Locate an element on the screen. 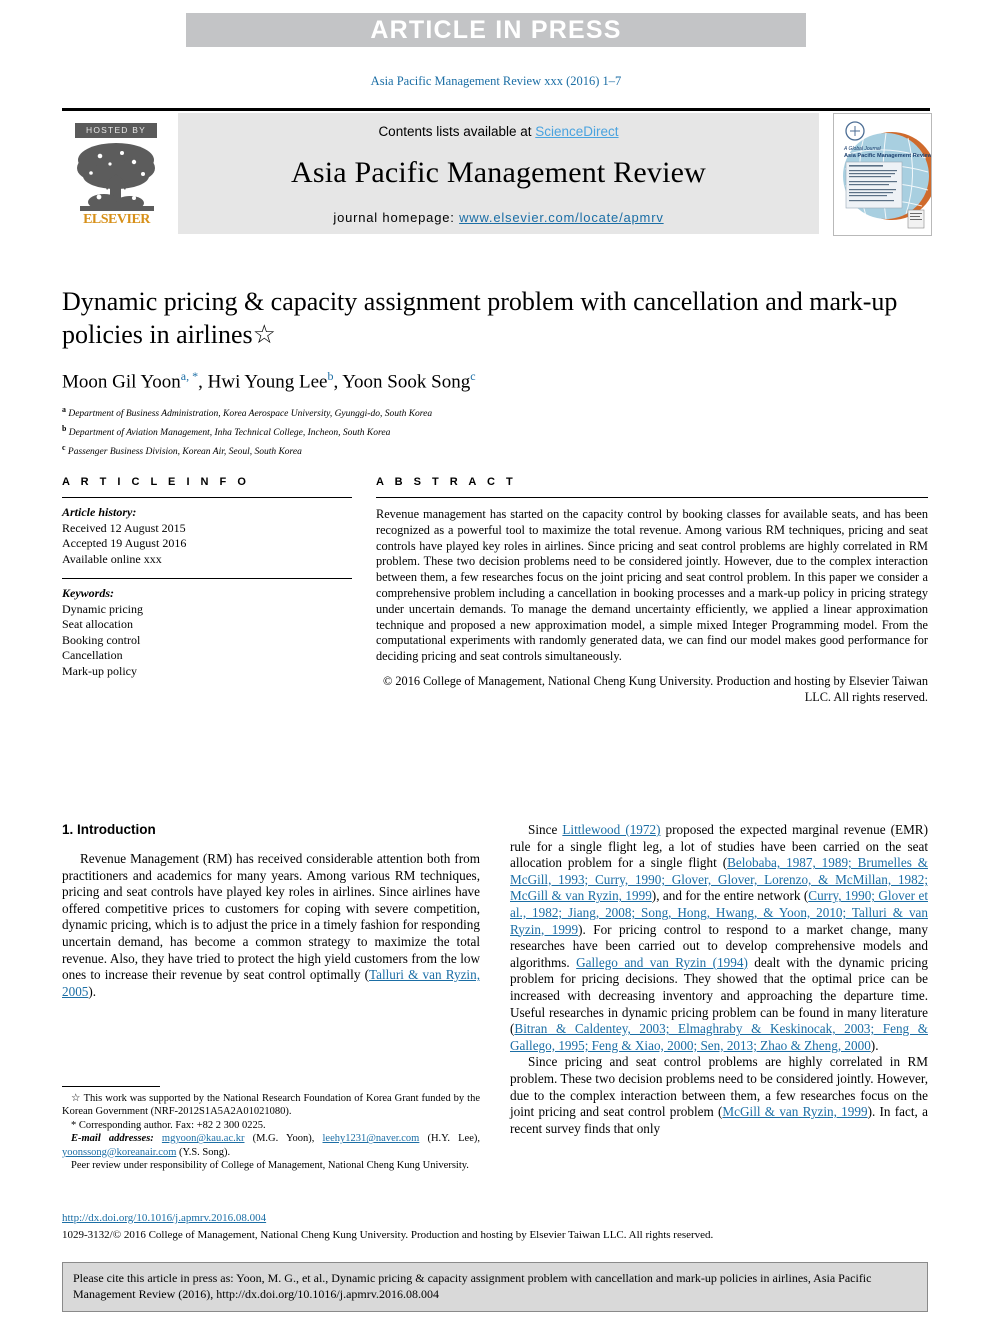 This screenshot has height=1323, width=992. email-link-yoonssong: yoonssong@koreanair.com is located at coordinates (119, 1152).